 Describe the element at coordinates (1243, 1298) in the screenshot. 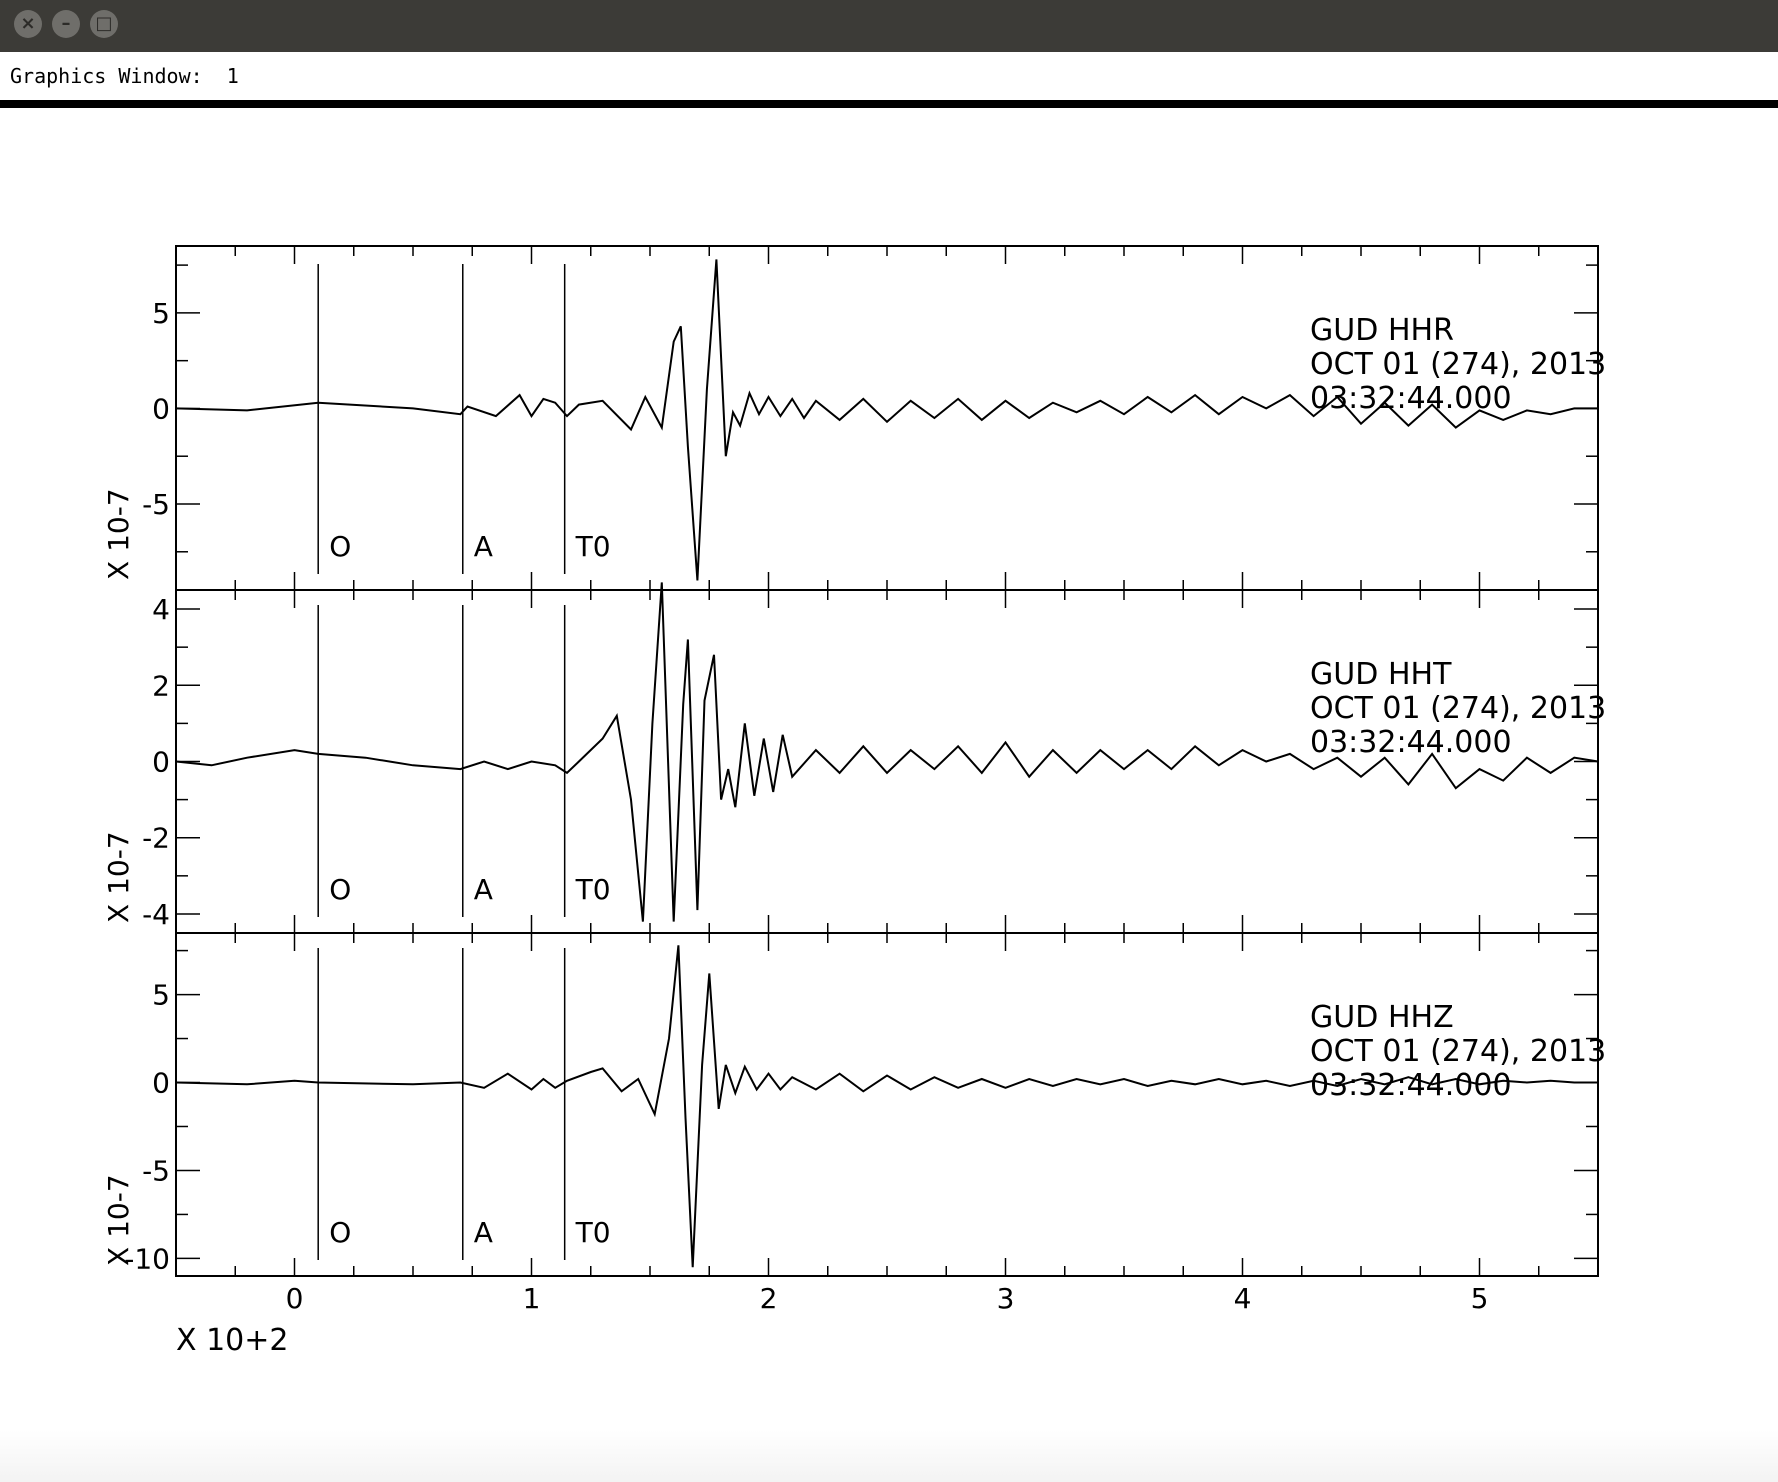

I see `x-tick-label: 4` at that location.